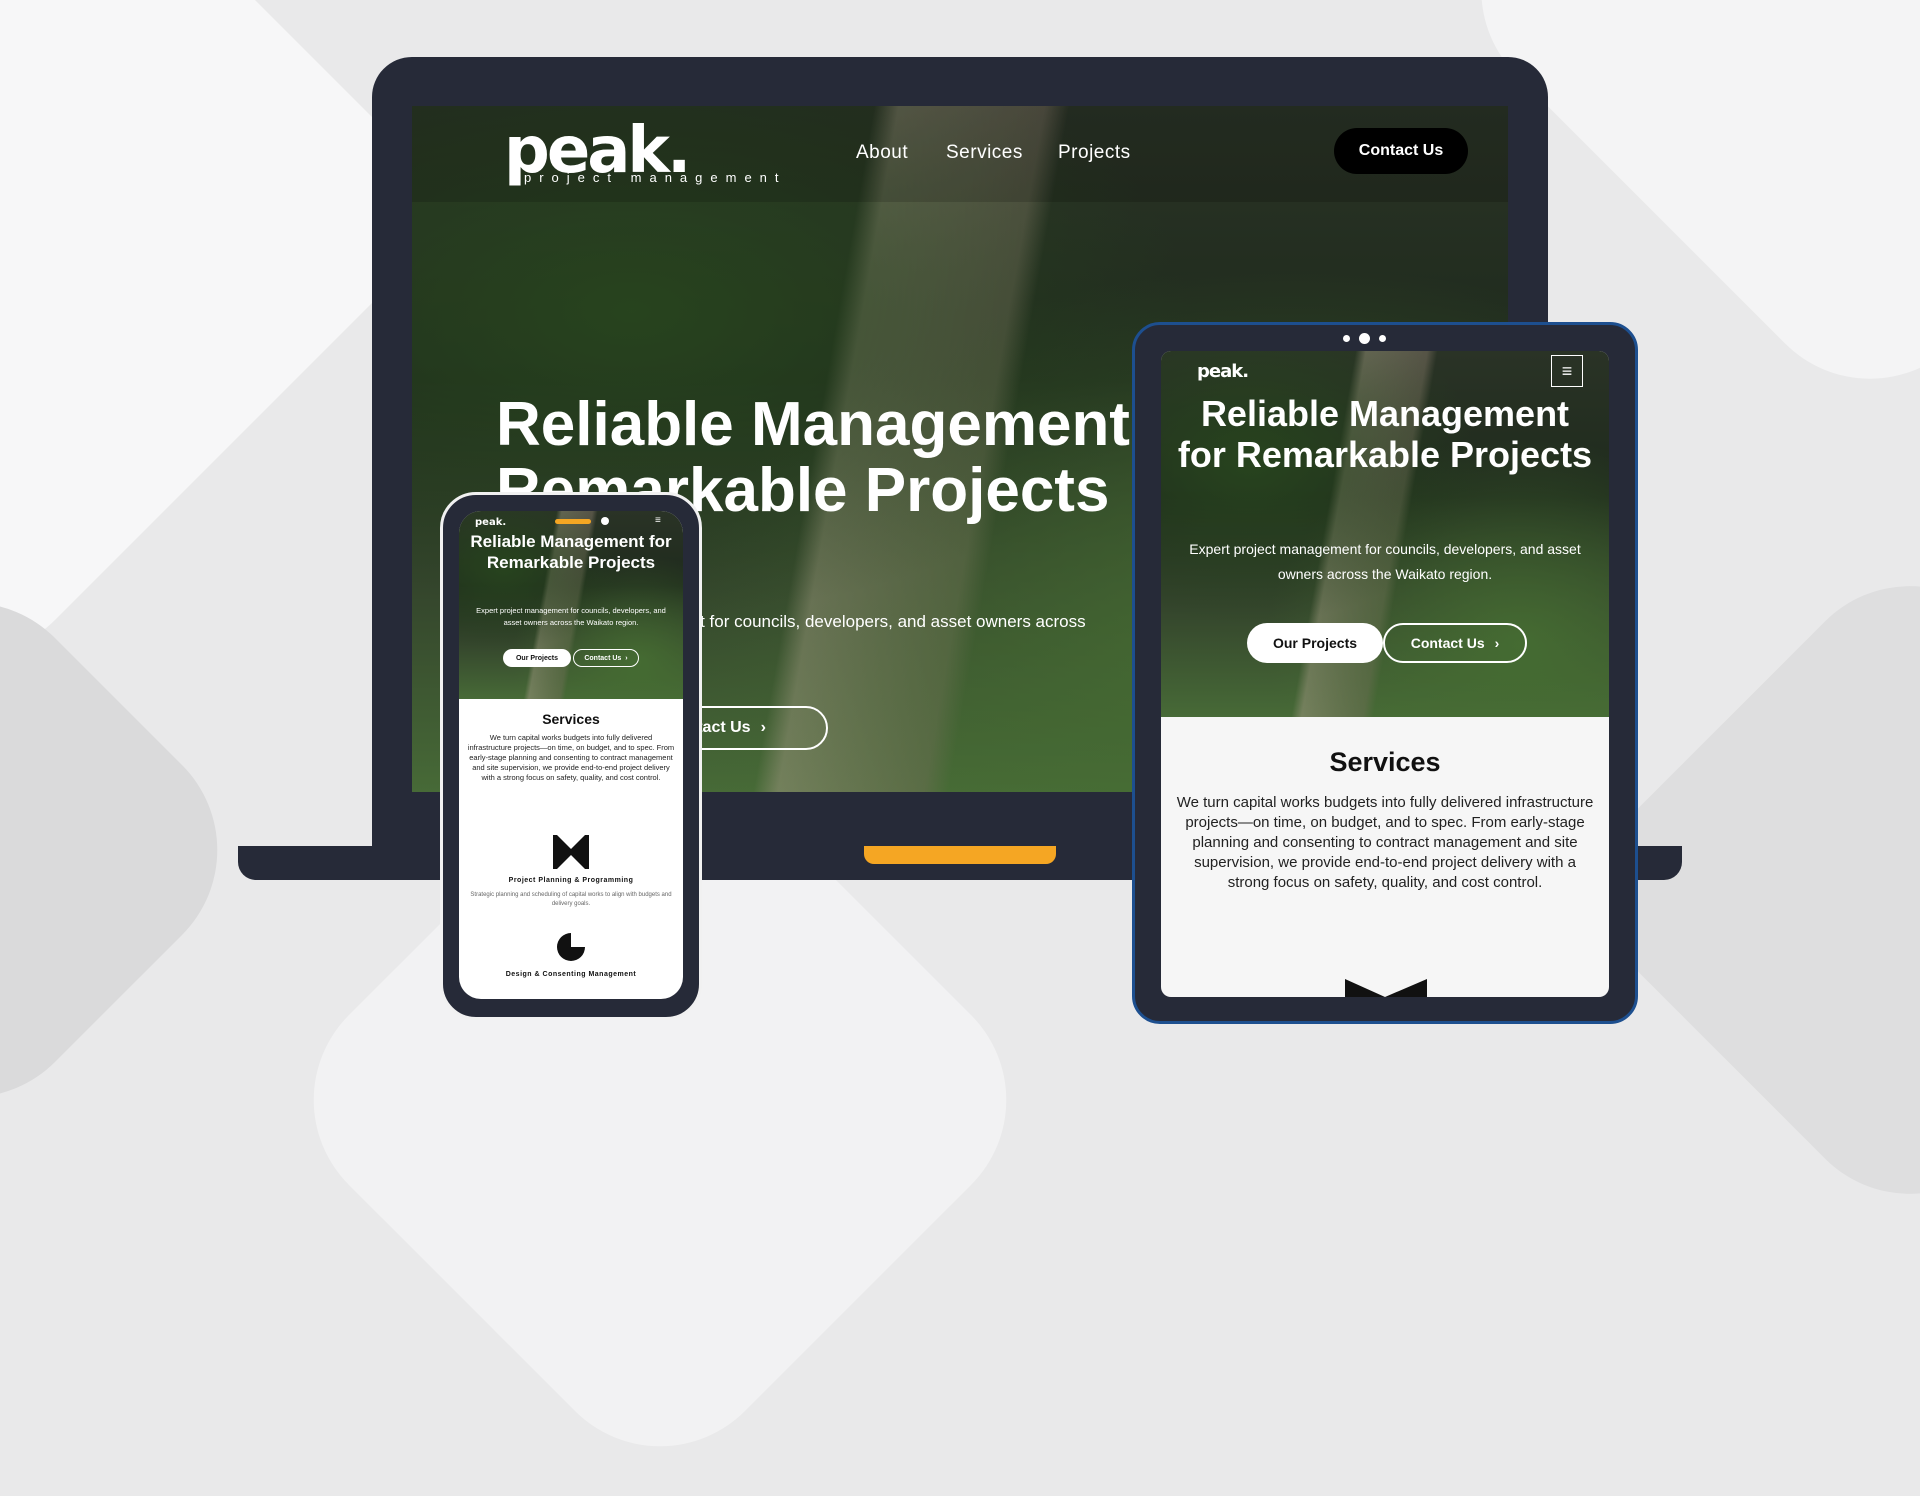  I want to click on phone-logo: peak., so click(490, 522).